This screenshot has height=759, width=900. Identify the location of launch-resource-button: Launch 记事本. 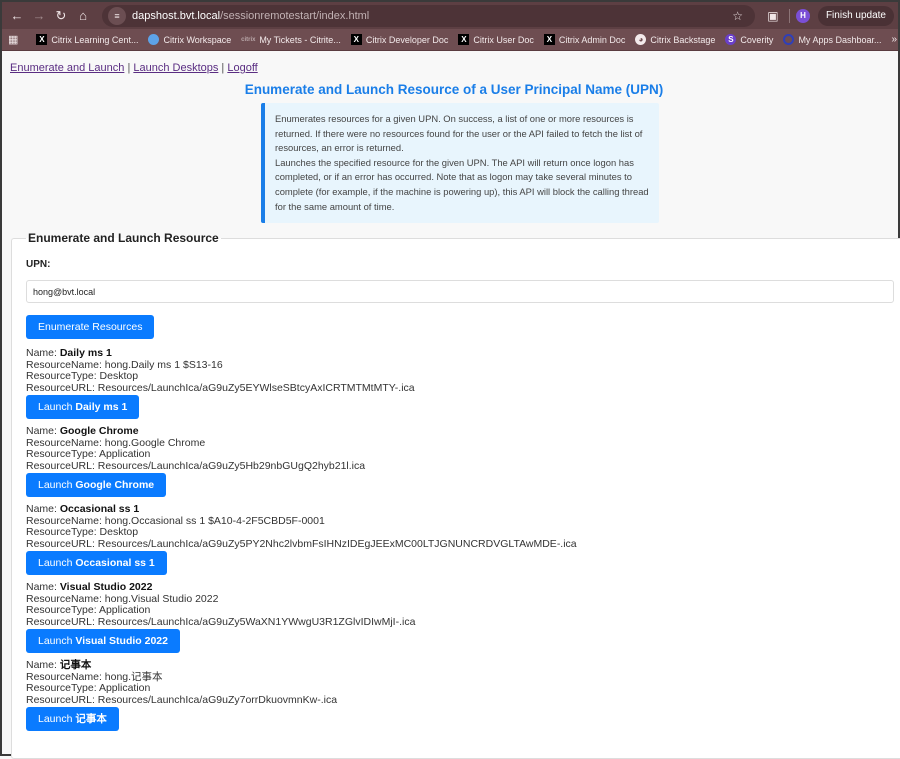
(72, 719).